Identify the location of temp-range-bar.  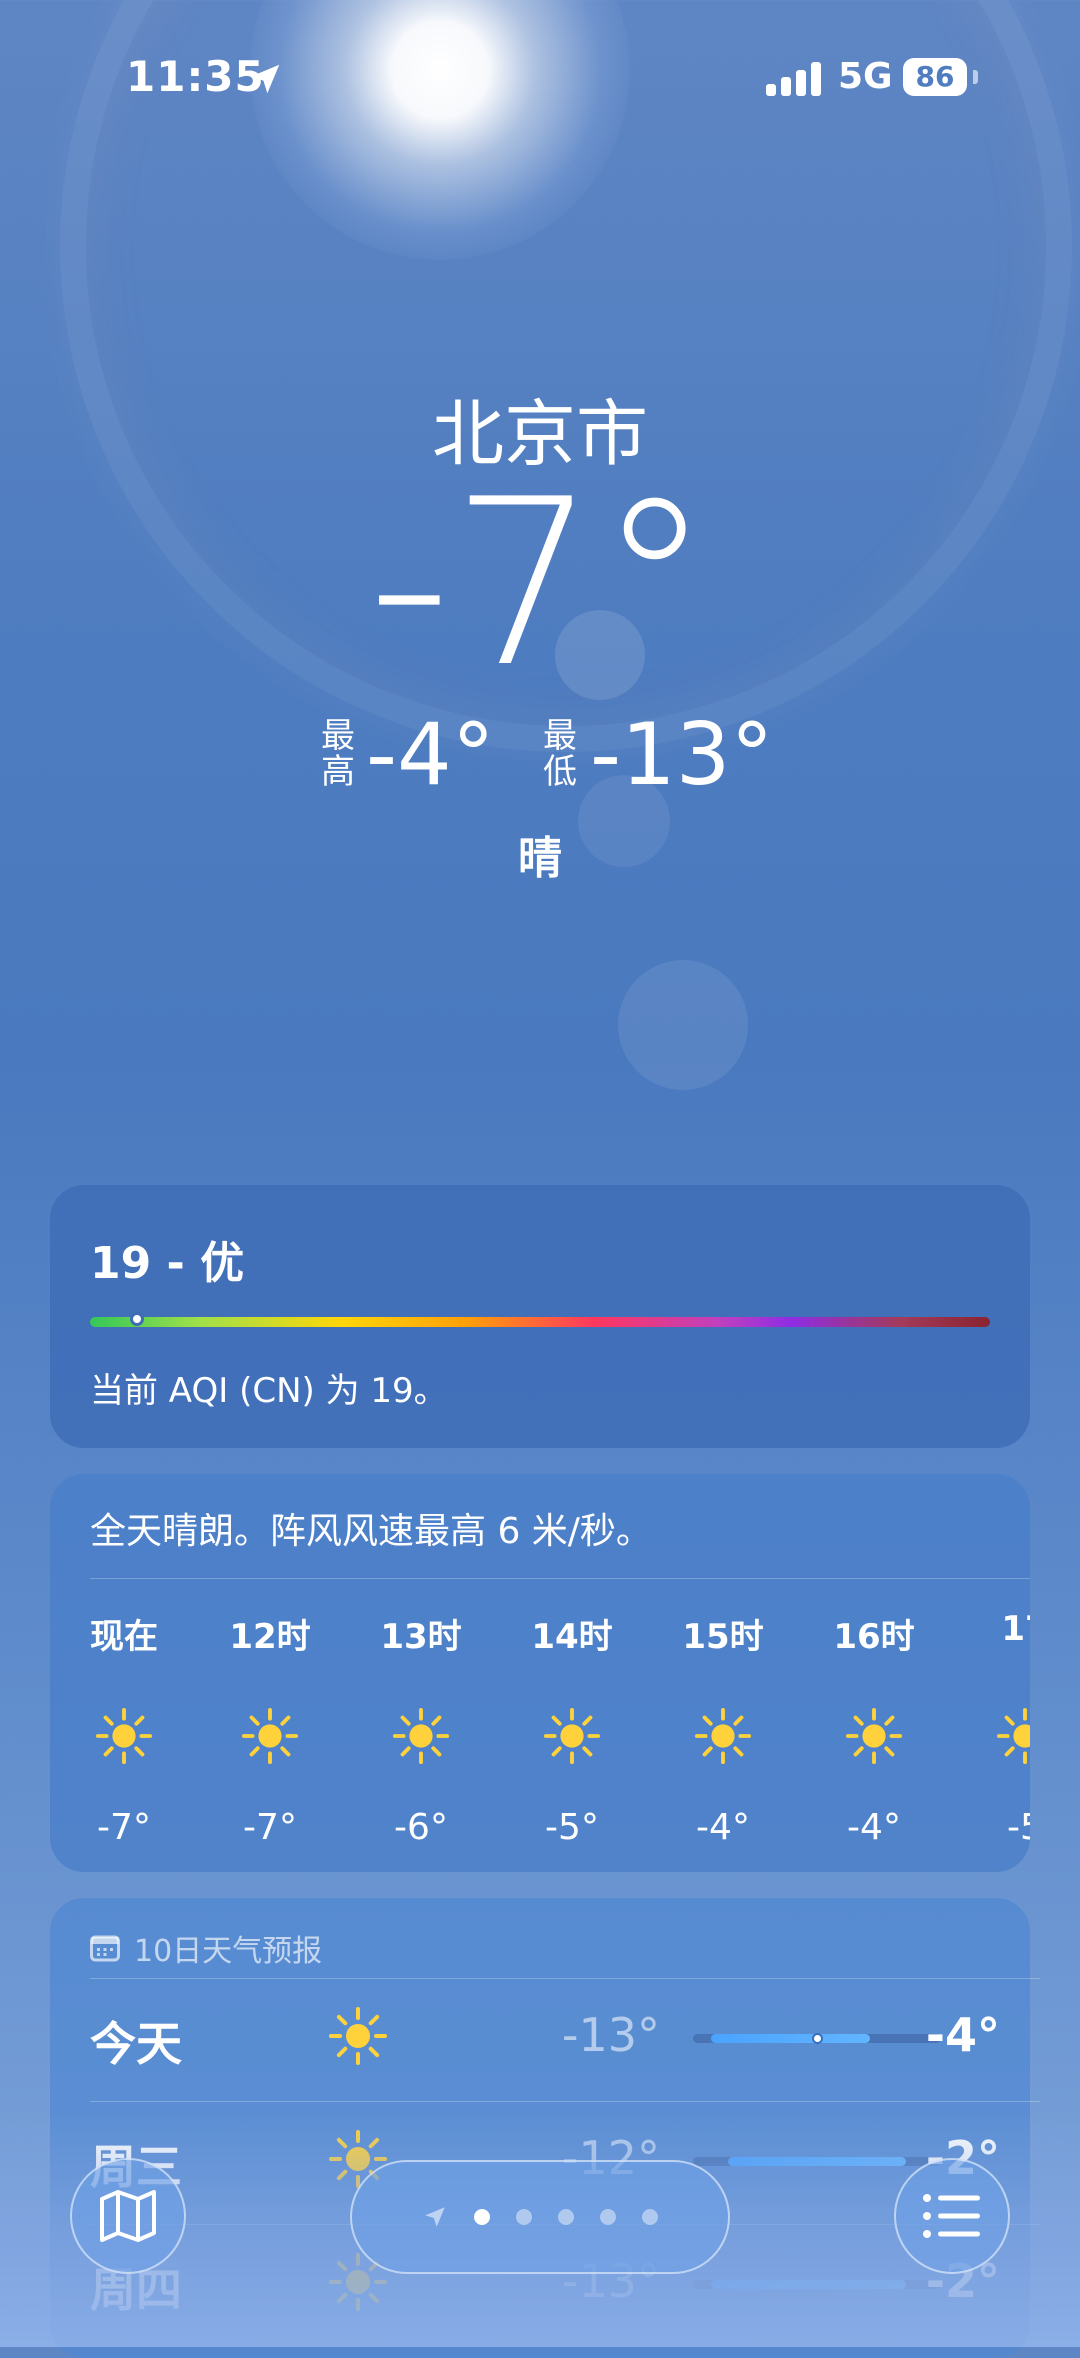
(817, 2038).